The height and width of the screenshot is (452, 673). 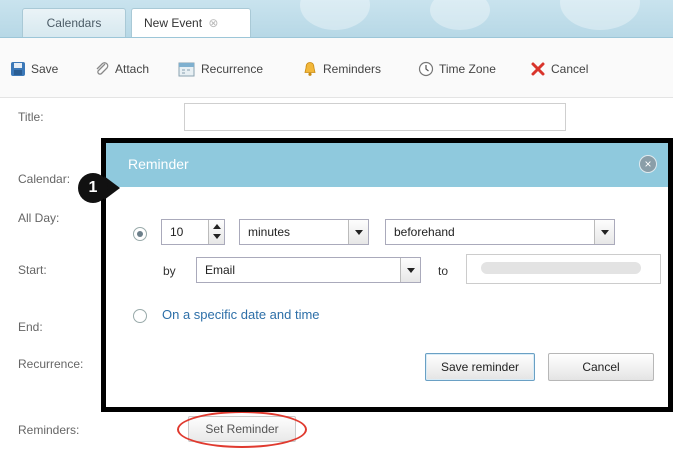 What do you see at coordinates (480, 367) in the screenshot?
I see `save-reminder-button: Save reminder` at bounding box center [480, 367].